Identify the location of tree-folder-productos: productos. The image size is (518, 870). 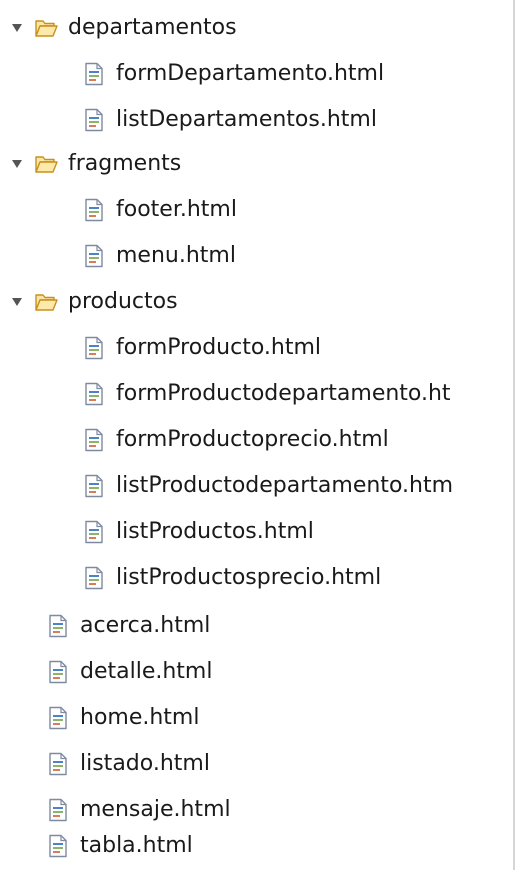
(254, 302).